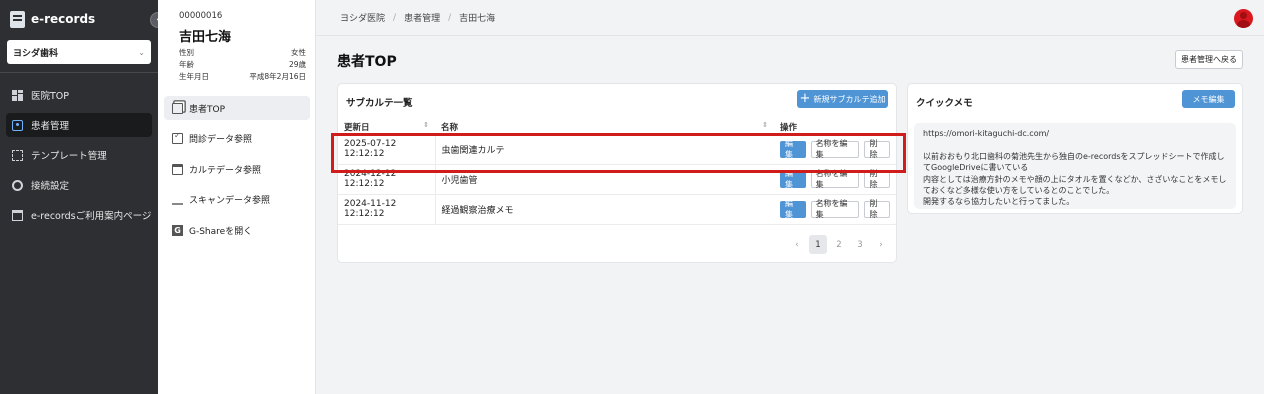  I want to click on patient-field-sex: 性別 女性, so click(242, 52).